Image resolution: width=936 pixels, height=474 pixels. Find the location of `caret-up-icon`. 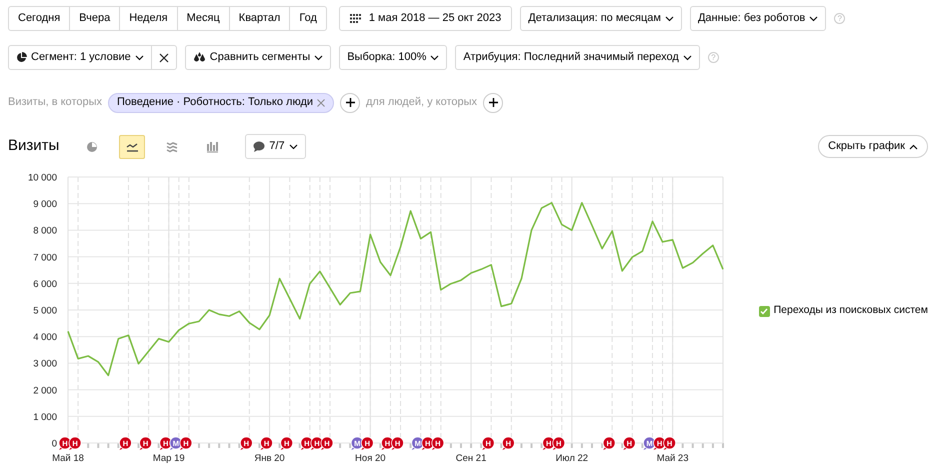

caret-up-icon is located at coordinates (913, 147).